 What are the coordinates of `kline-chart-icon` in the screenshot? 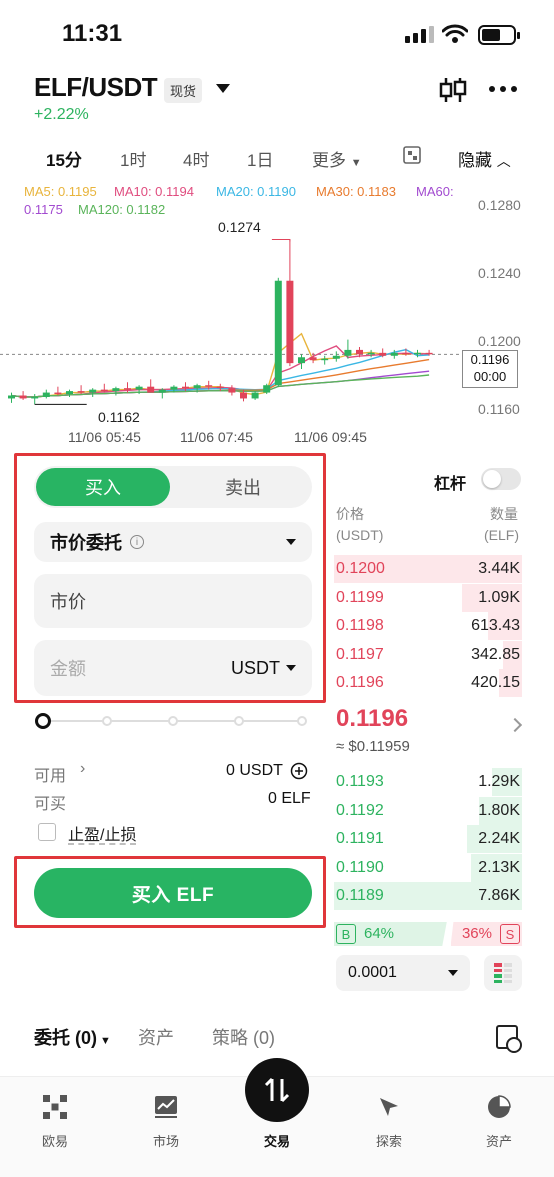 It's located at (453, 90).